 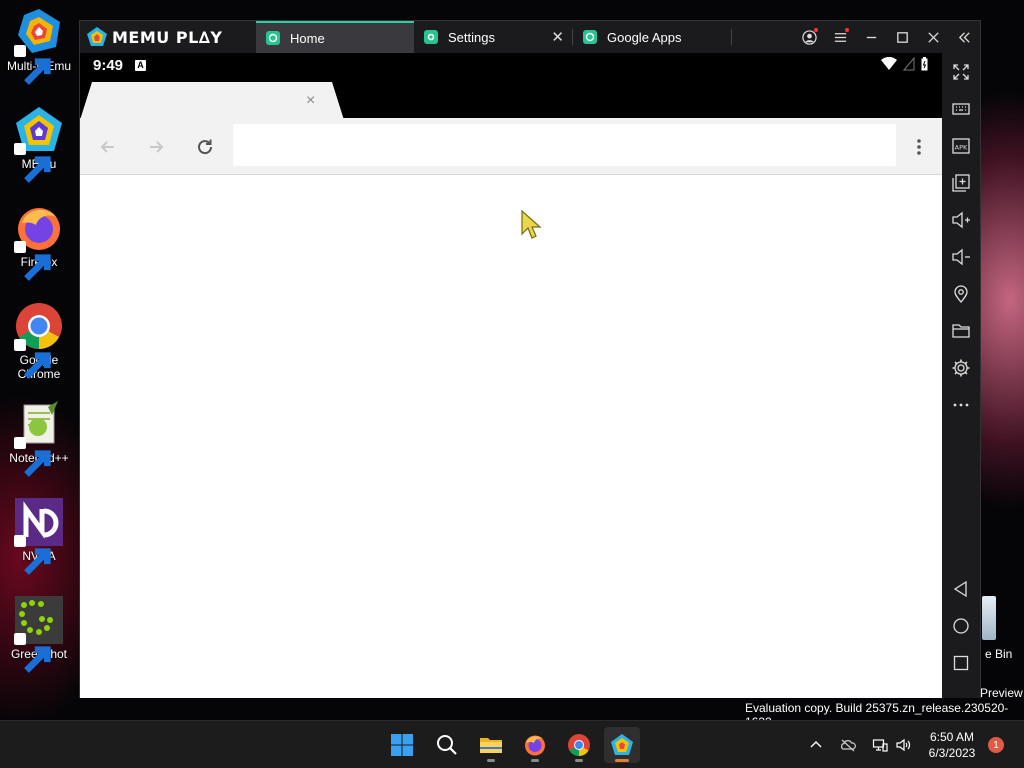 What do you see at coordinates (531, 224) in the screenshot?
I see `mouse-cursor-icon` at bounding box center [531, 224].